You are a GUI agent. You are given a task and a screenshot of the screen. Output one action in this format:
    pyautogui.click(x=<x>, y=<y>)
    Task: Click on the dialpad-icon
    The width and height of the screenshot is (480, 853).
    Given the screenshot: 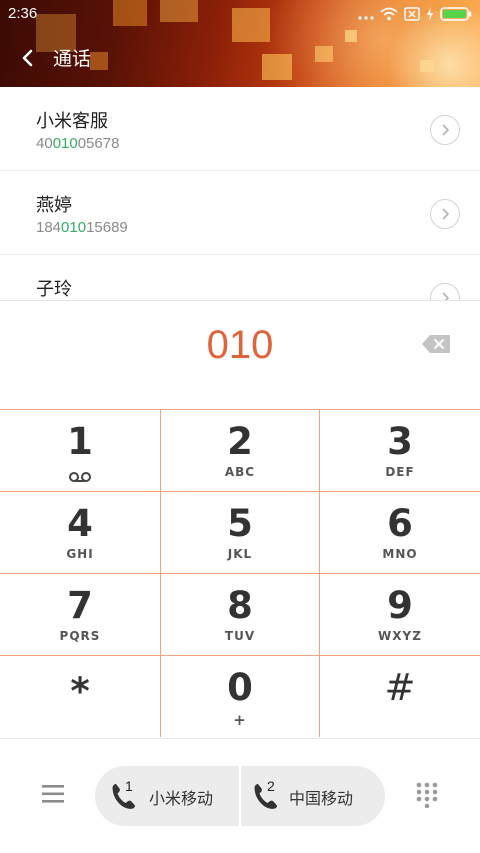 What is the action you would take?
    pyautogui.click(x=427, y=795)
    